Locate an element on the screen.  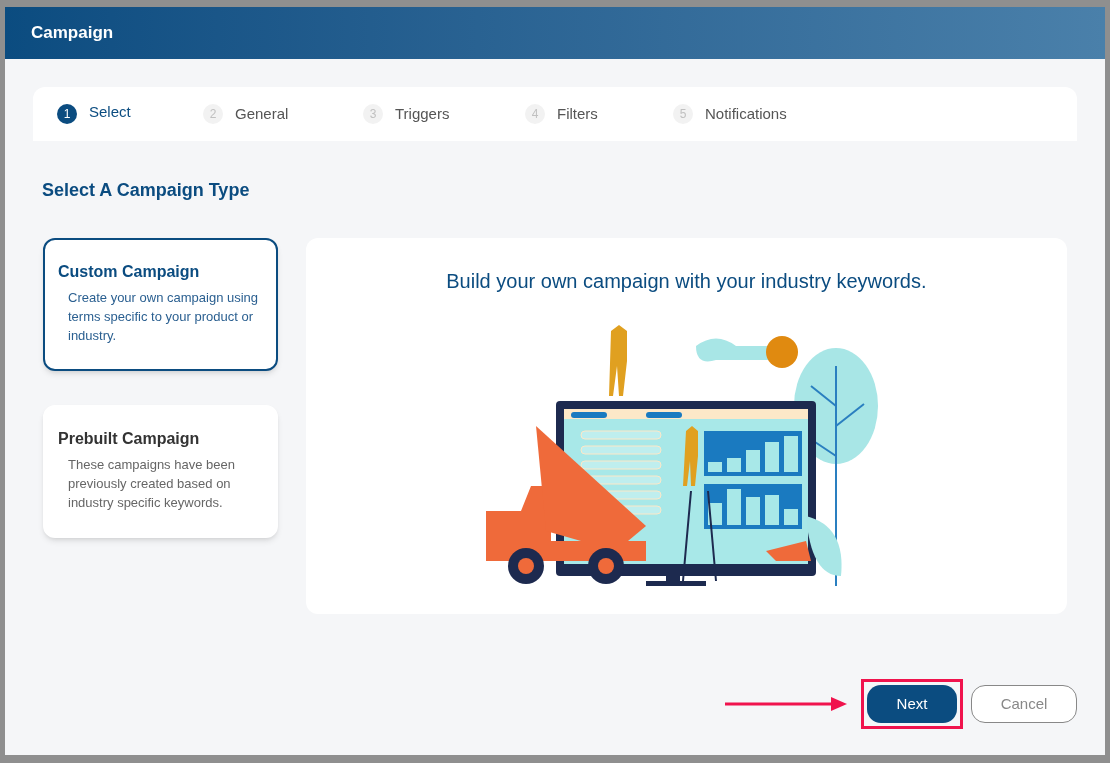
dialog-title: Campaign is located at coordinates (72, 33).